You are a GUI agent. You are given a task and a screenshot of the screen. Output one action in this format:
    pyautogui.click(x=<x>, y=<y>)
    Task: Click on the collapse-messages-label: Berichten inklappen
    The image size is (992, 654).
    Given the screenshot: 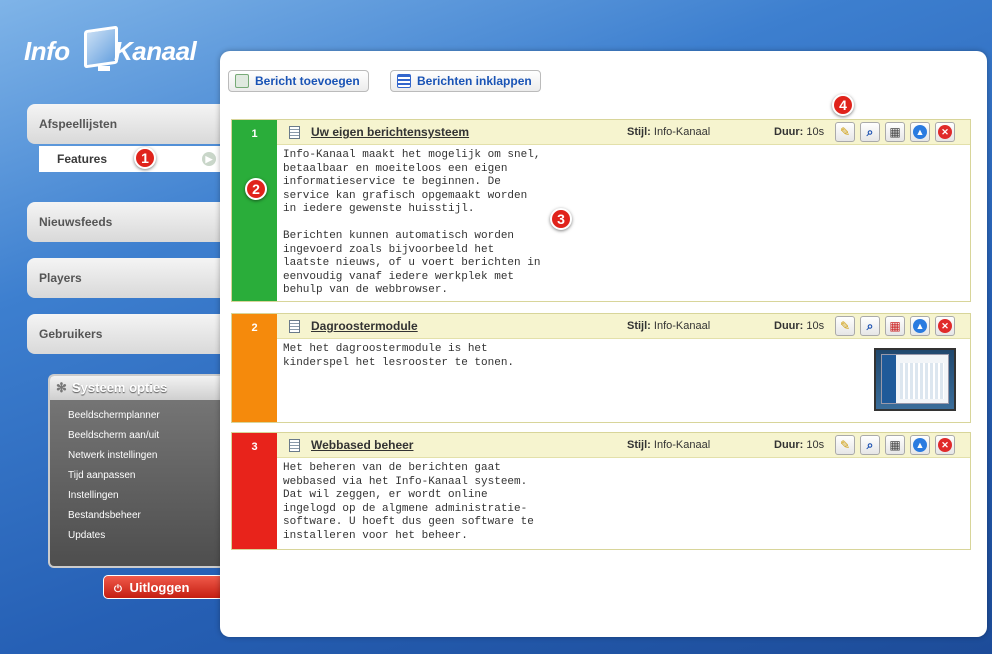 What is the action you would take?
    pyautogui.click(x=474, y=81)
    